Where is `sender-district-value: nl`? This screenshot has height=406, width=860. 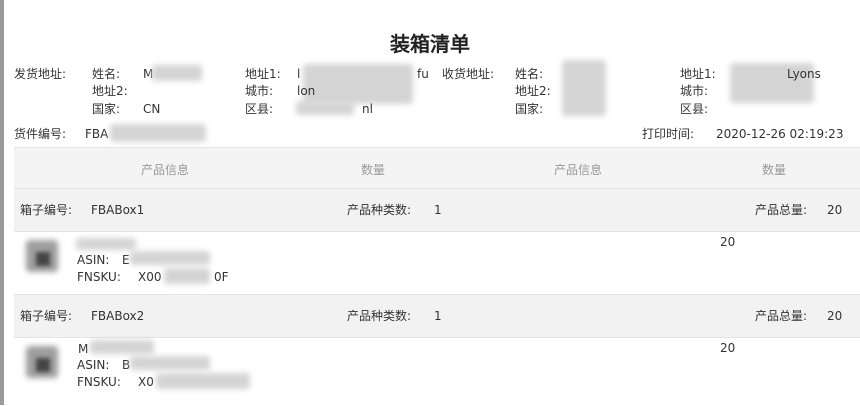 sender-district-value: nl is located at coordinates (367, 109).